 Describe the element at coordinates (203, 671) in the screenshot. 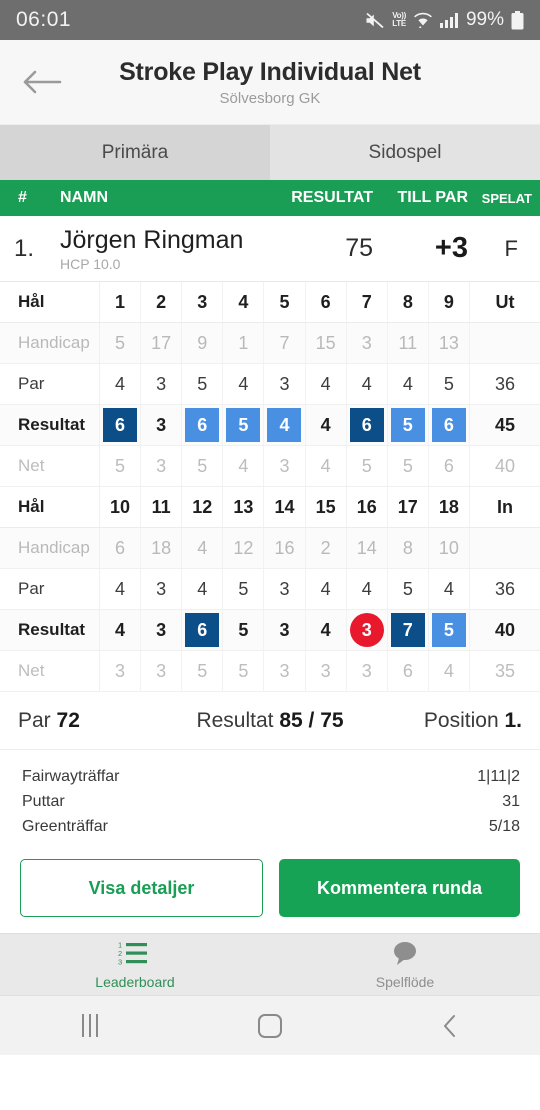

I see `back-net-cell: 5` at that location.